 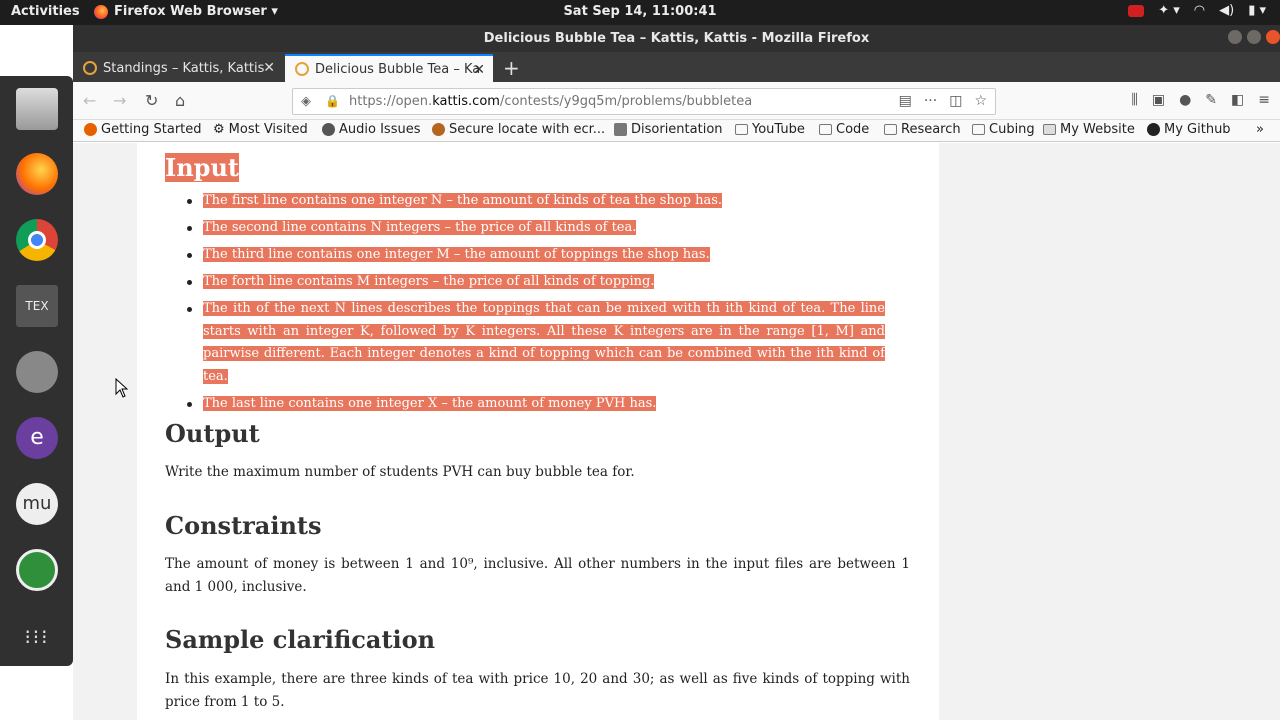 I want to click on account-icon: ●, so click(x=1185, y=100).